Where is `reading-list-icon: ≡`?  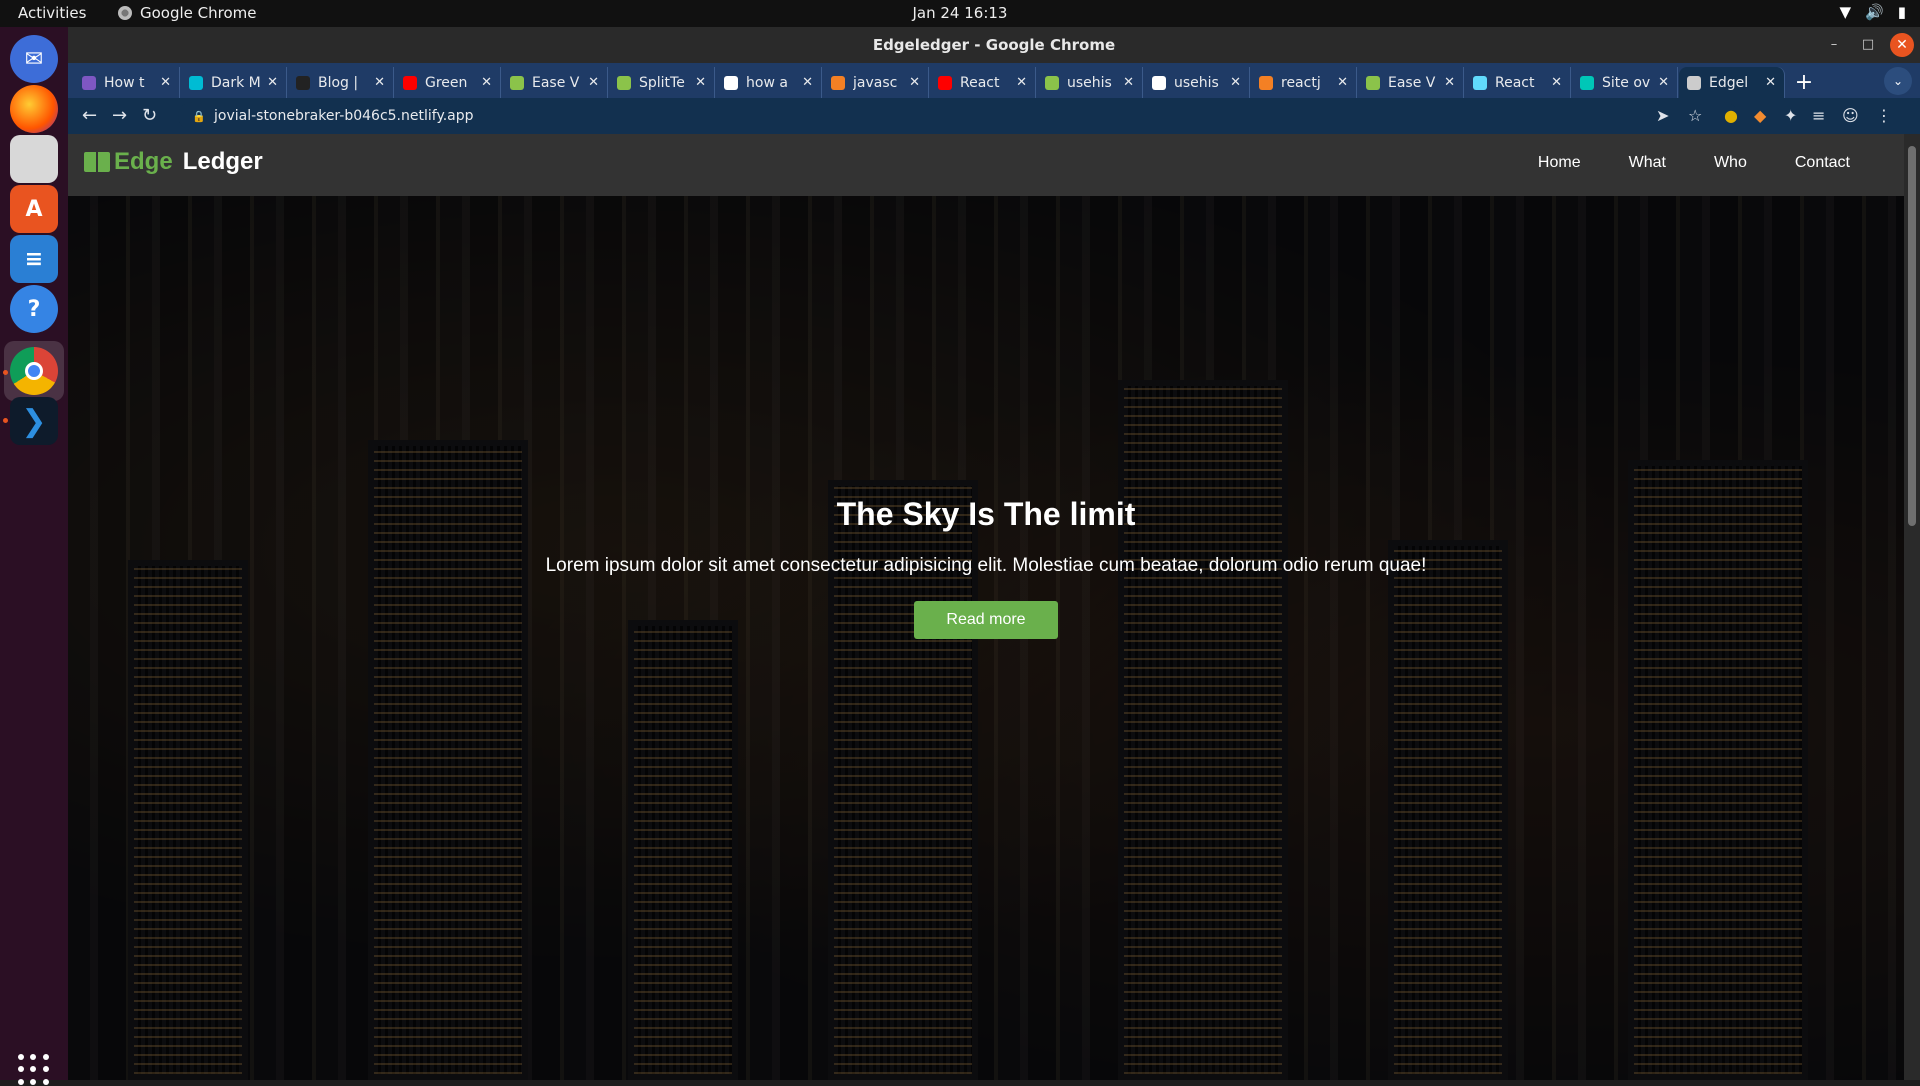 reading-list-icon: ≡ is located at coordinates (1818, 115).